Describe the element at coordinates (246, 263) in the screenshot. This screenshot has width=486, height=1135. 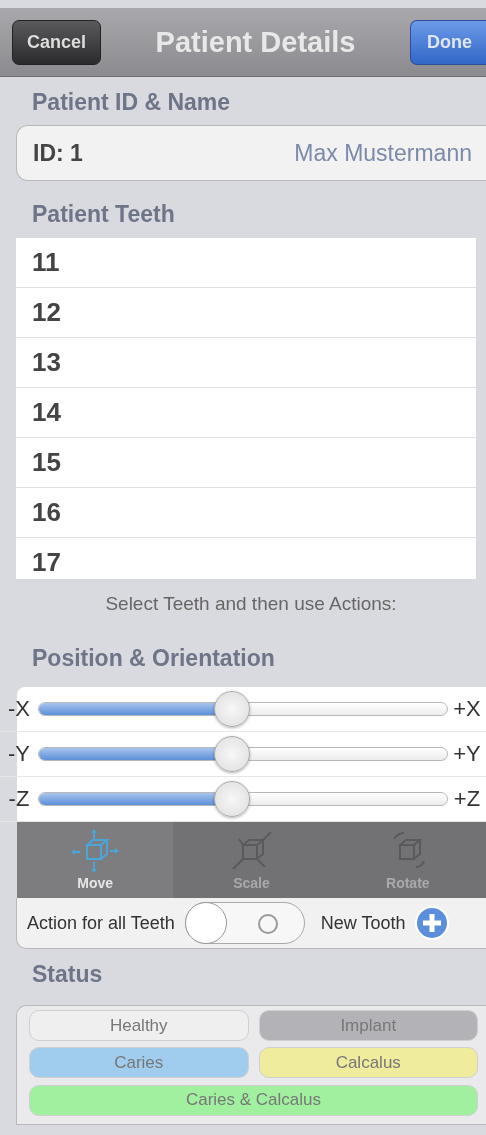
I see `tooth-row: 11` at that location.